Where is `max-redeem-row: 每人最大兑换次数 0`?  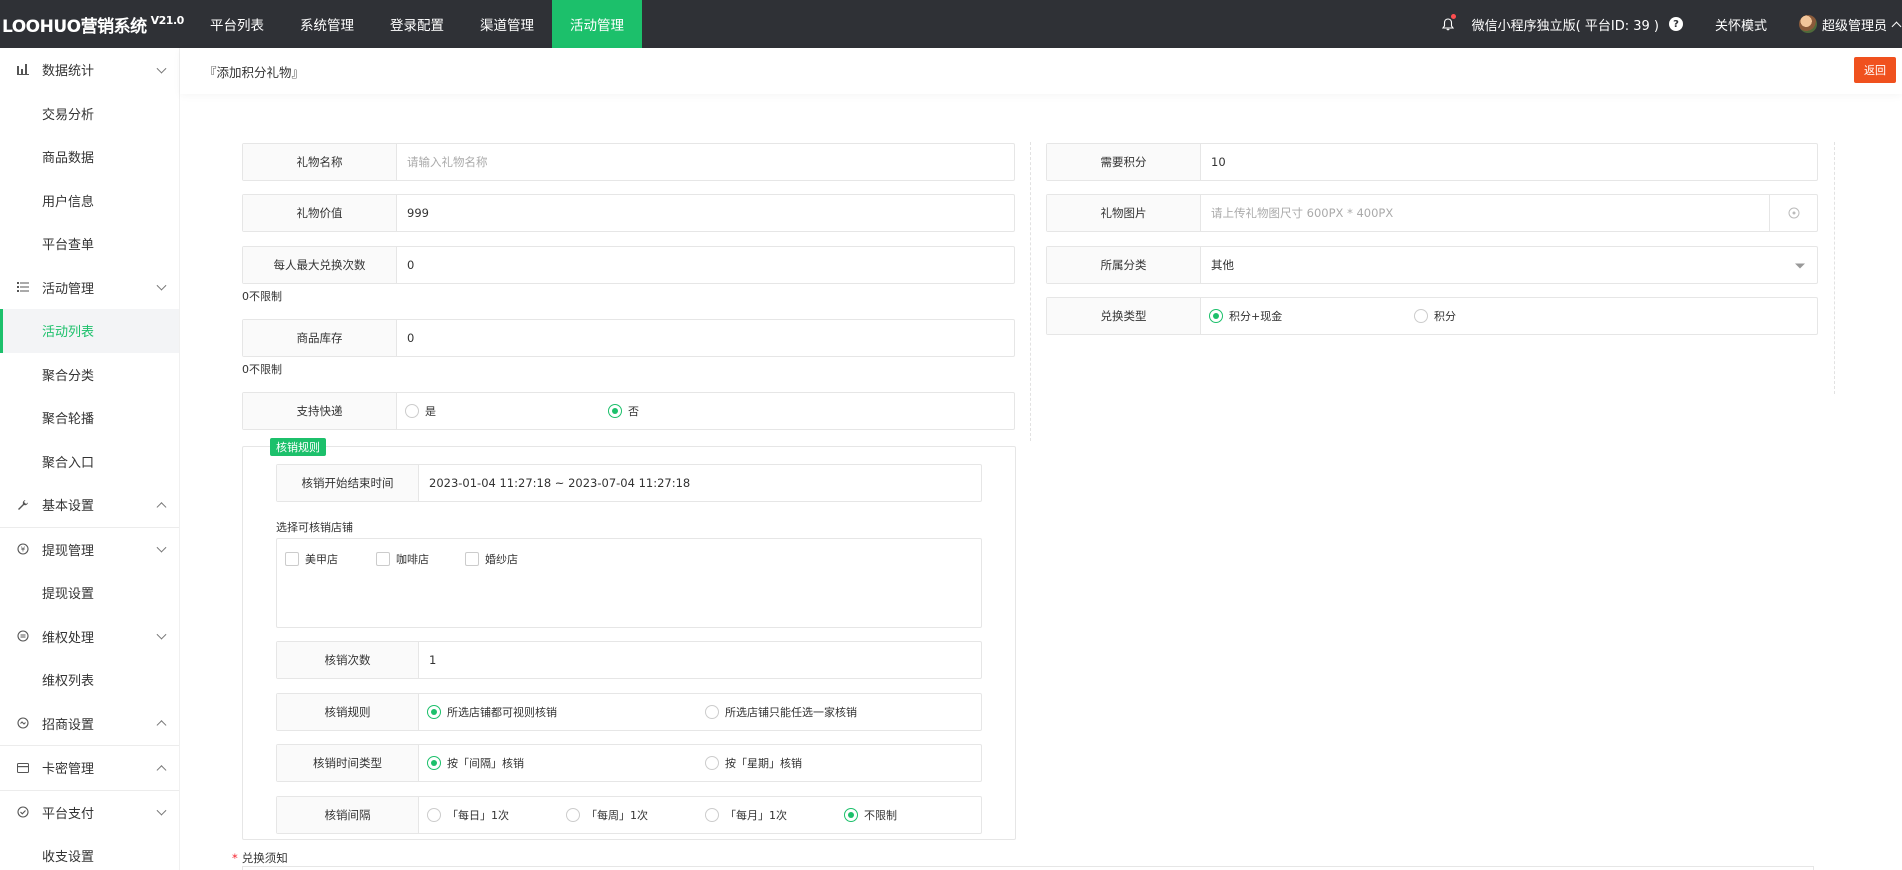
max-redeem-row: 每人最大兑换次数 0 is located at coordinates (628, 265).